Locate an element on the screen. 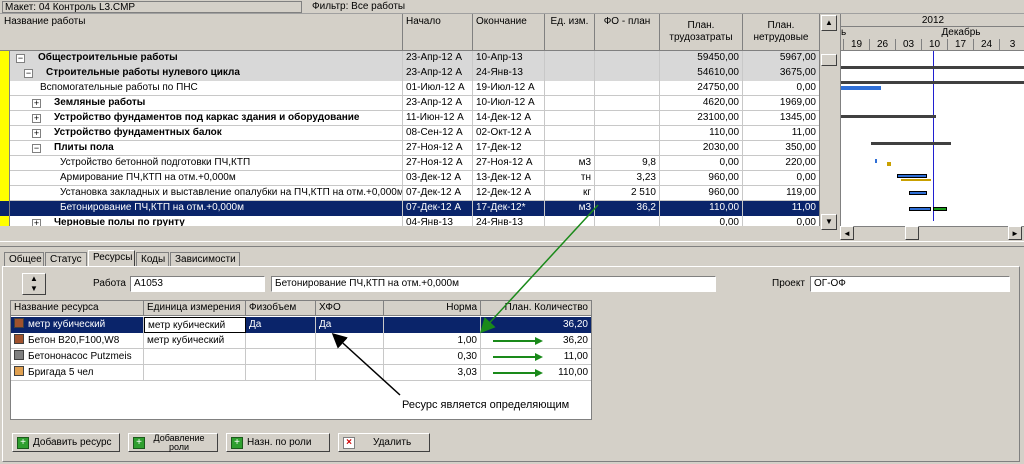 This screenshot has width=1024, height=464. add-role-button: + Добавление роли is located at coordinates (173, 442).